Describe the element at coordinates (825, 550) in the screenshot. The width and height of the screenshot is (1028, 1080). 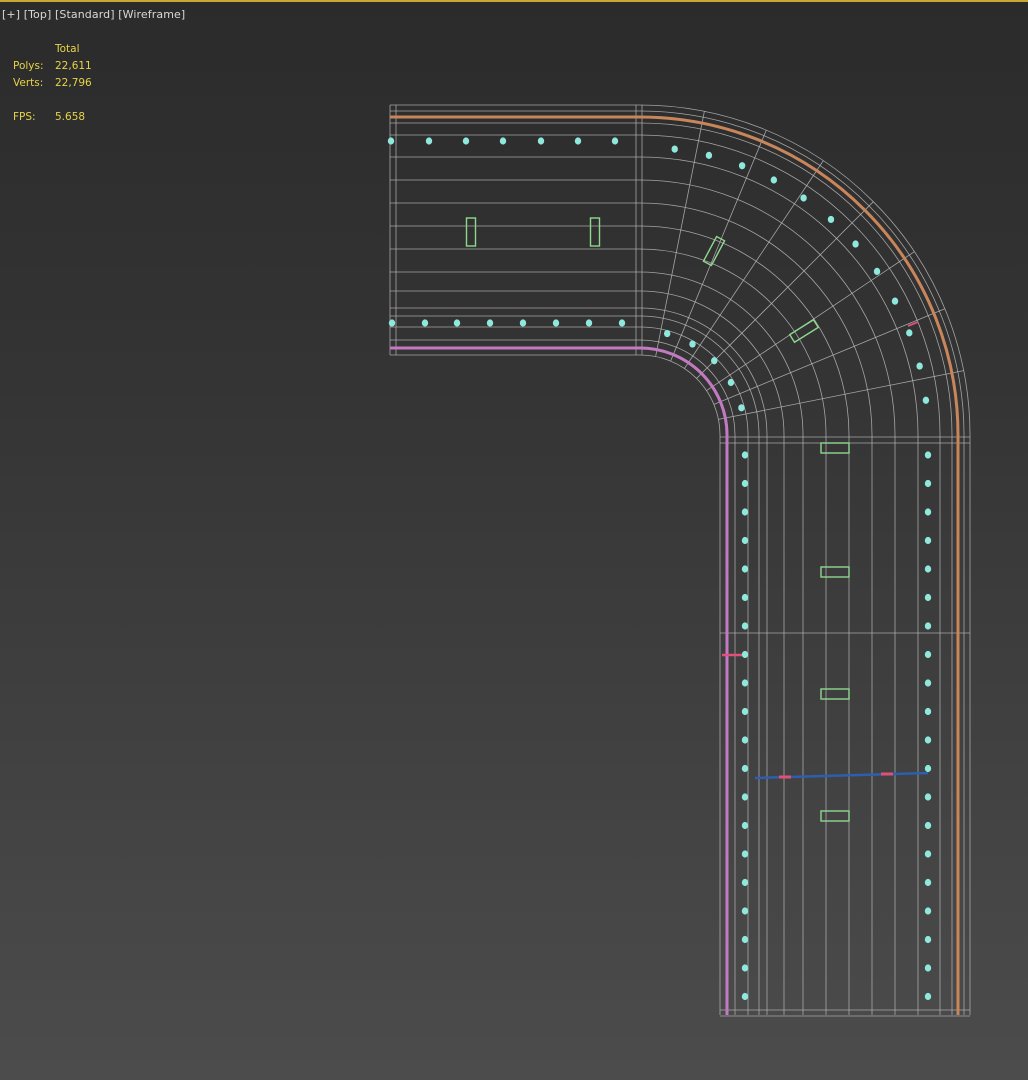
I see `selected-edges` at that location.